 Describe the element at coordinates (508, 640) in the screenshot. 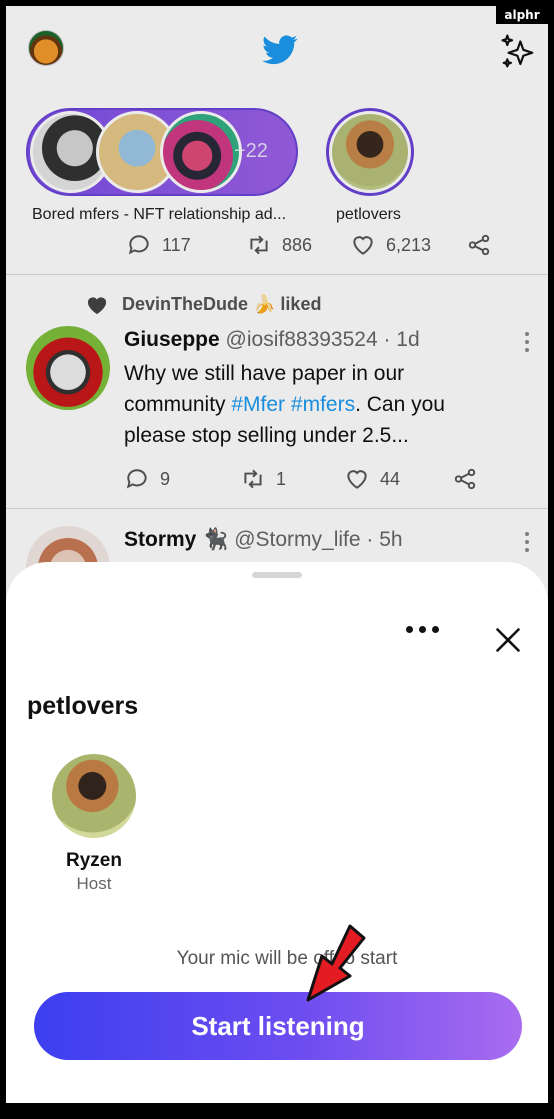

I see `close-icon` at that location.